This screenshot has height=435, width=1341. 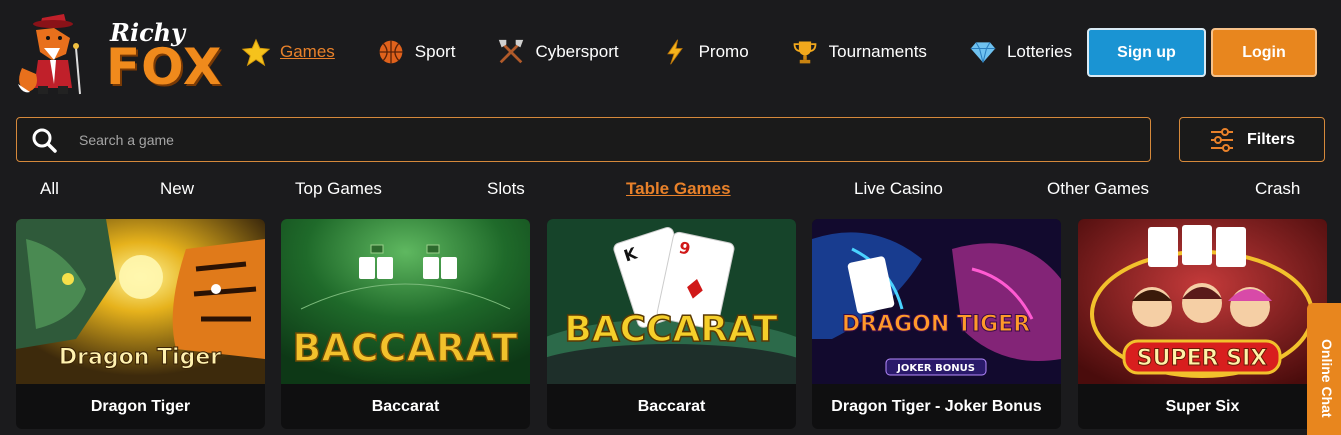 I want to click on tab-crash: Crash, so click(x=1277, y=189).